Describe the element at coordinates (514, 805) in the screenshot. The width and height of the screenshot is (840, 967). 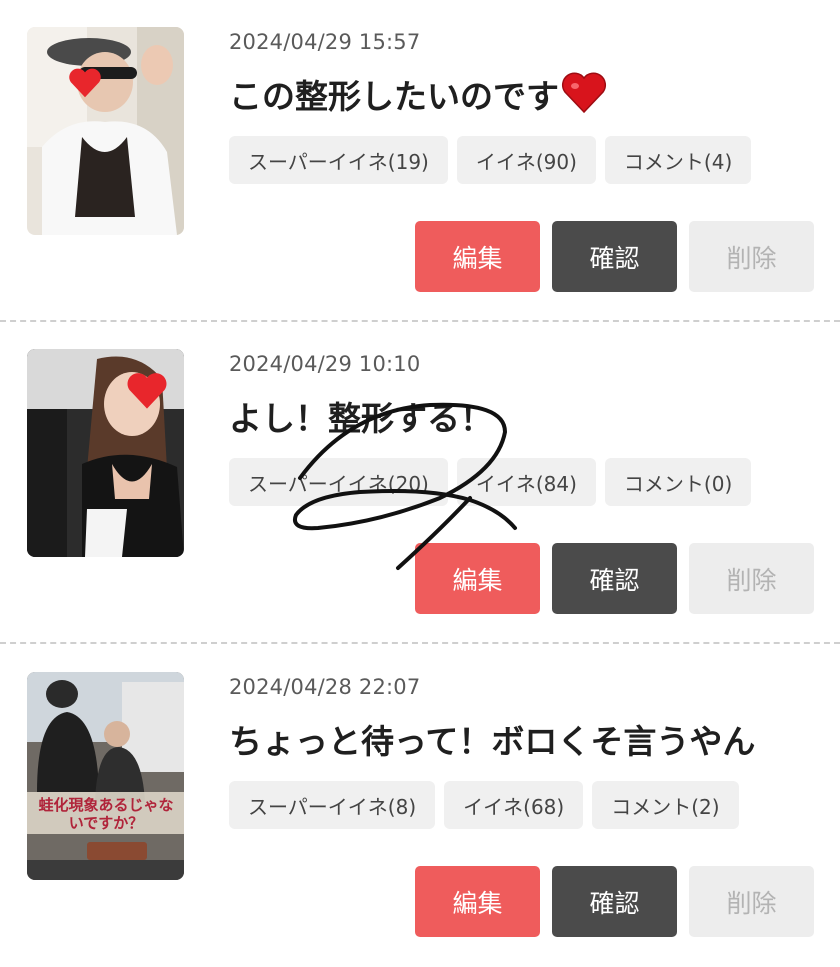
I see `like-chip: イイネ(68)` at that location.